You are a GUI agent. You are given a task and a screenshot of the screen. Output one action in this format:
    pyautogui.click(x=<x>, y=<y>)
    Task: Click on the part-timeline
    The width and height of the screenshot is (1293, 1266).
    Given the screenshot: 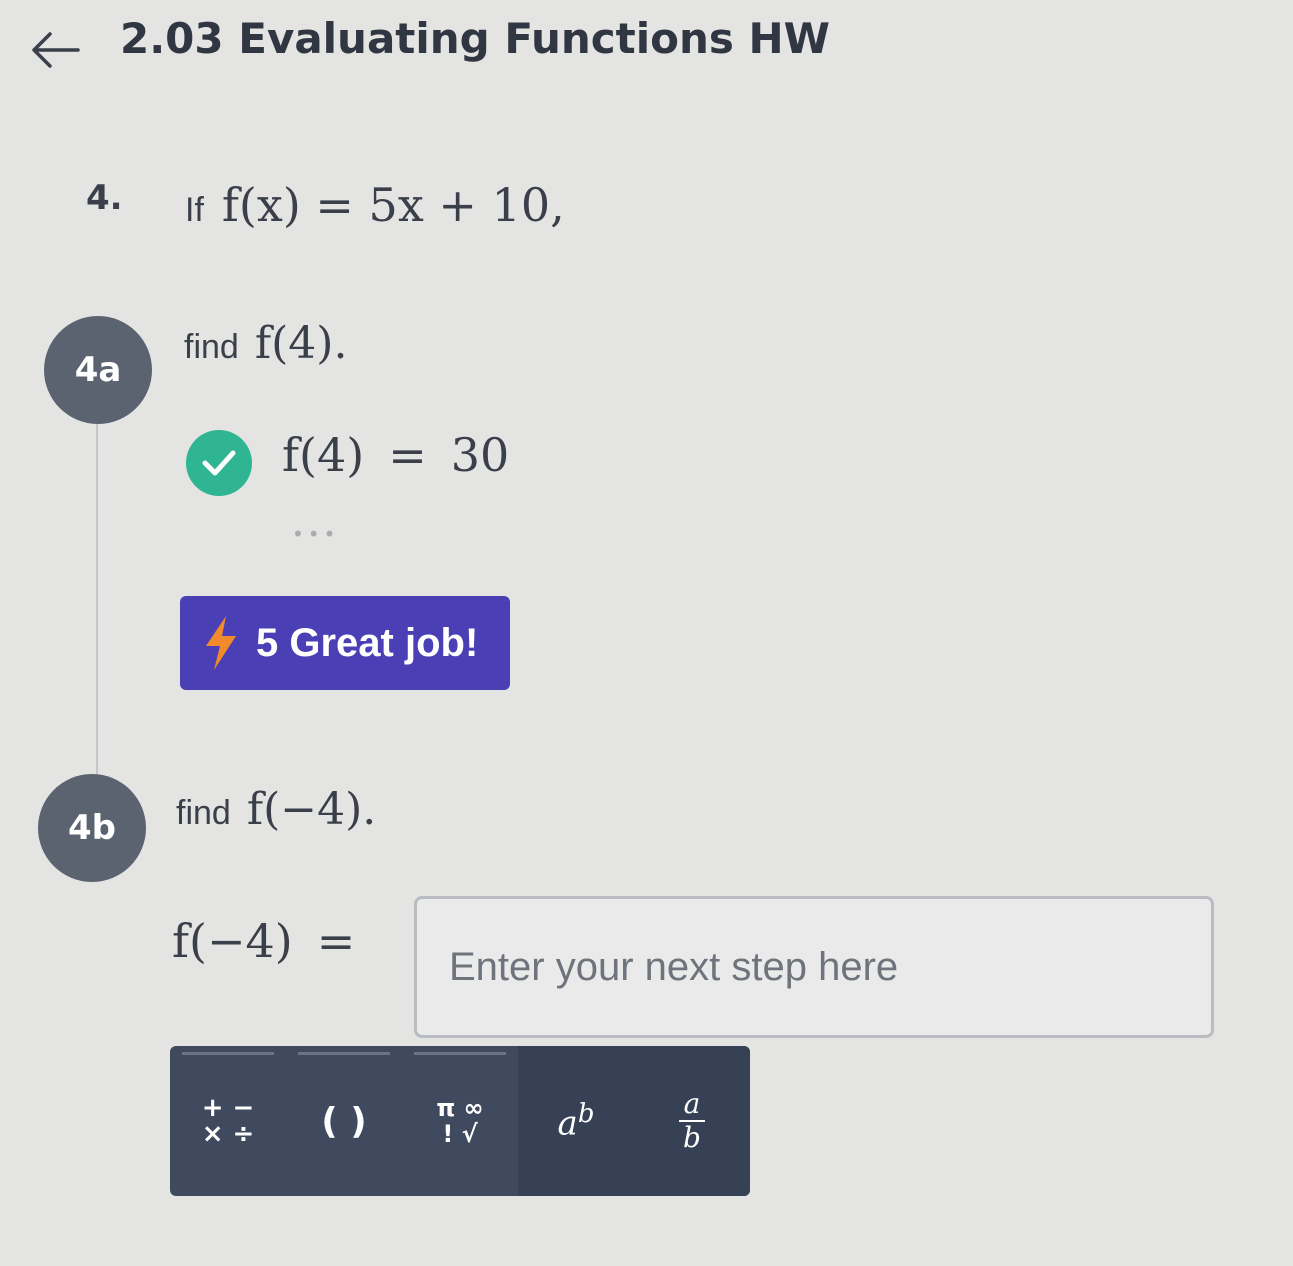 What is the action you would take?
    pyautogui.click(x=97, y=599)
    